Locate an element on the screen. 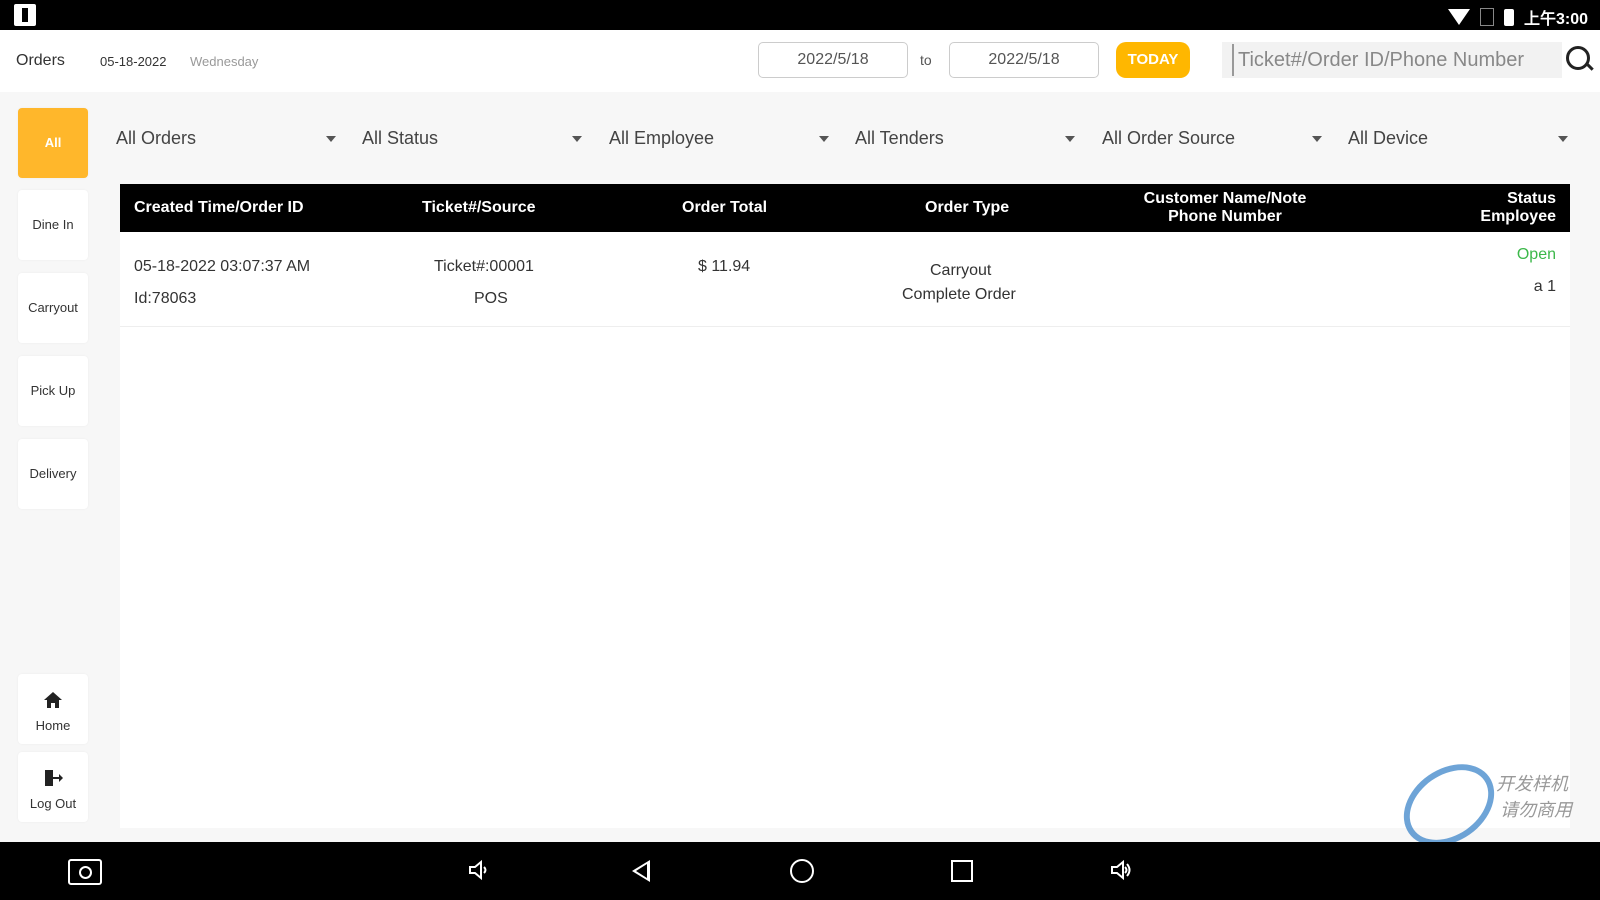 This screenshot has height=900, width=1600. row-created-time: 05-18-2022 03:07:37 AM is located at coordinates (222, 266).